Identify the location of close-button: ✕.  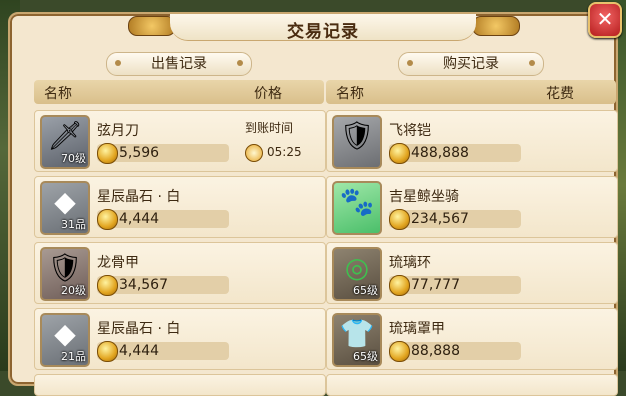
(605, 20).